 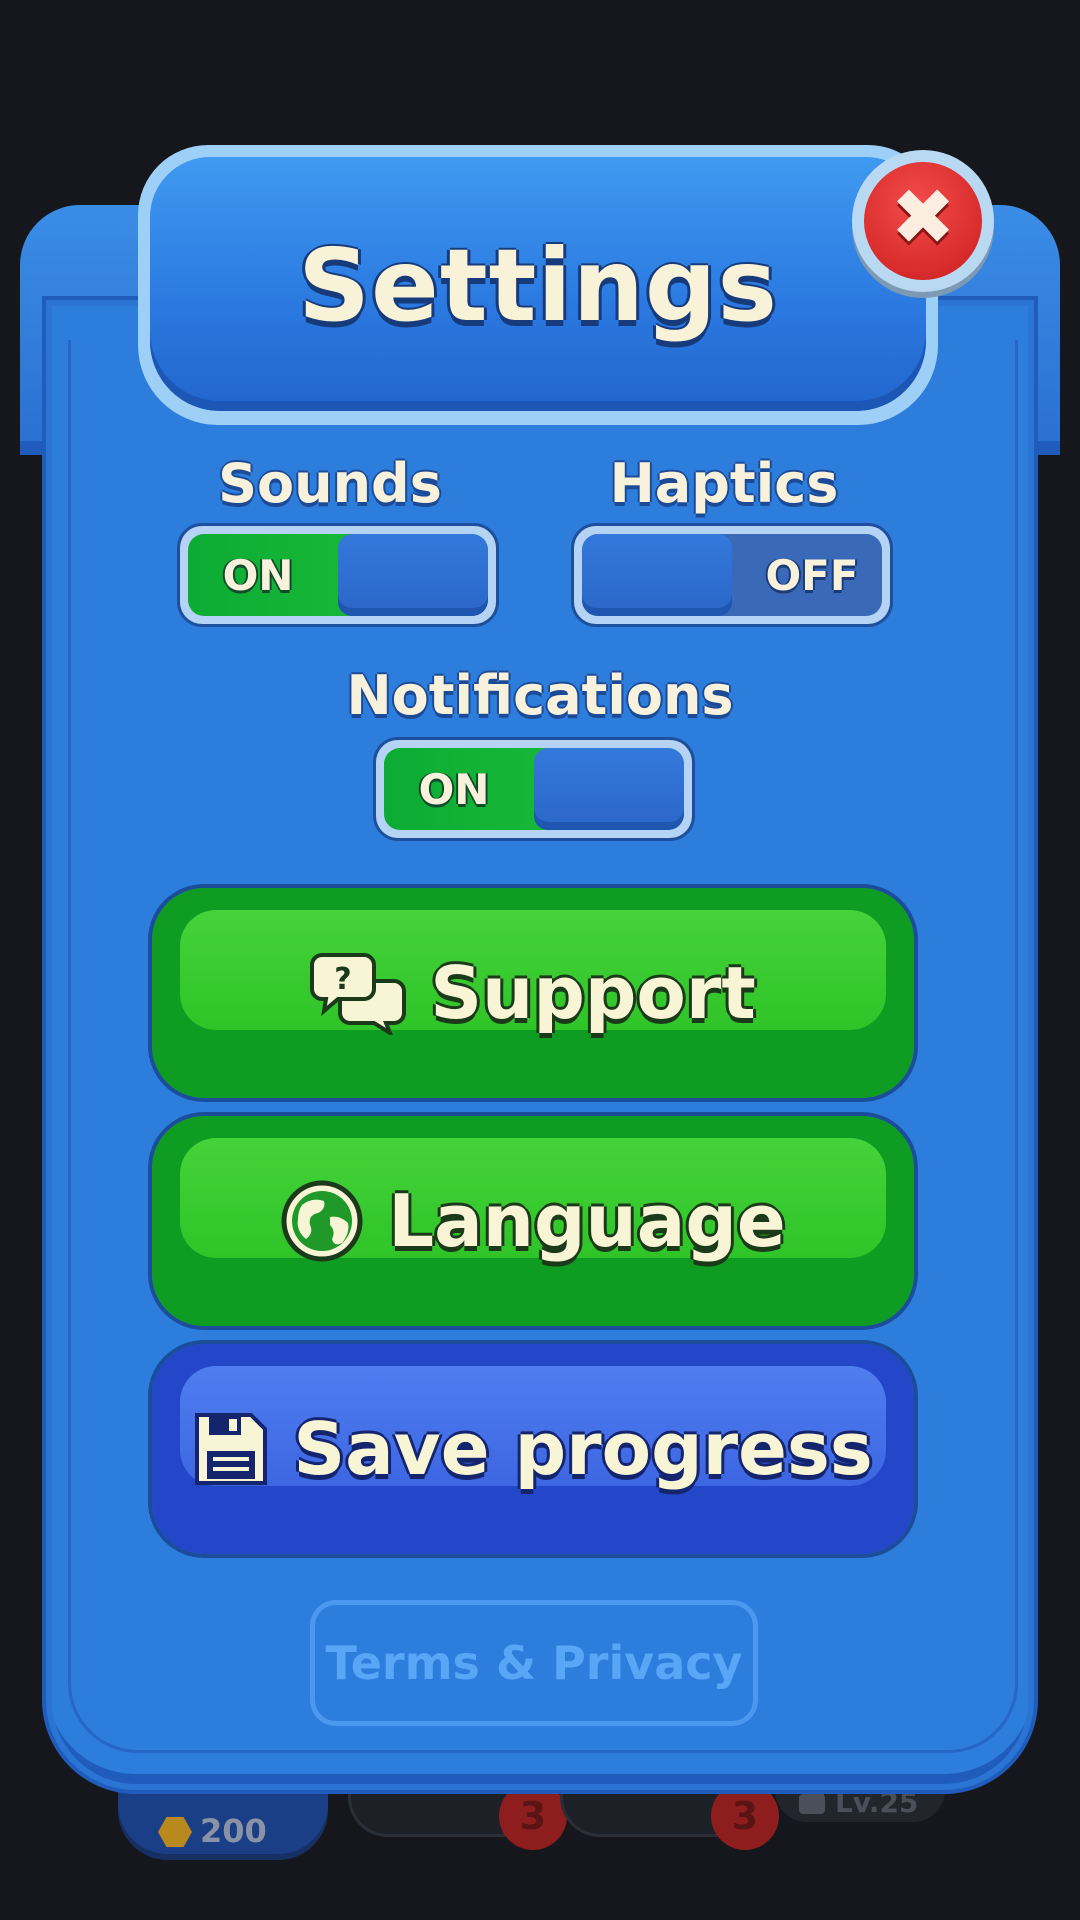 I want to click on toggle-state-text: OFF, so click(x=812, y=575).